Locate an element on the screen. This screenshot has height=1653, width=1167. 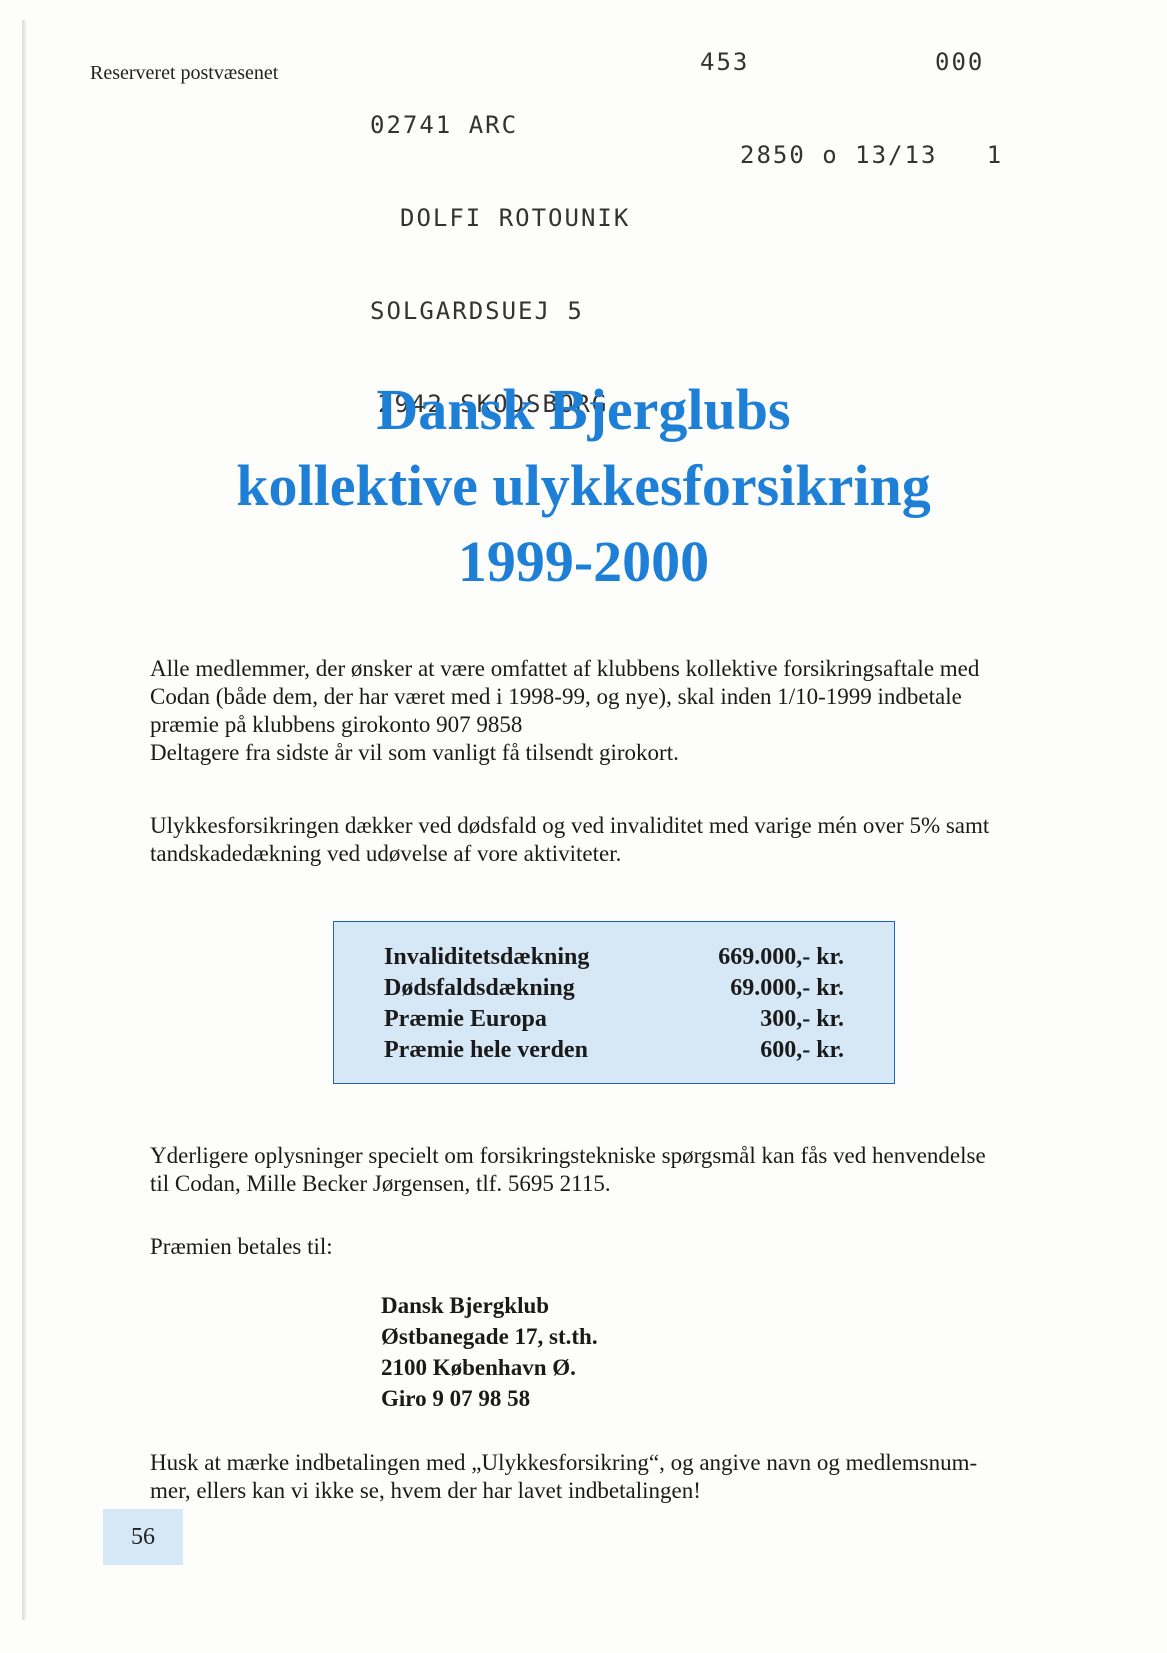
coverage-label: Dødsfaldsdækning is located at coordinates (479, 988).